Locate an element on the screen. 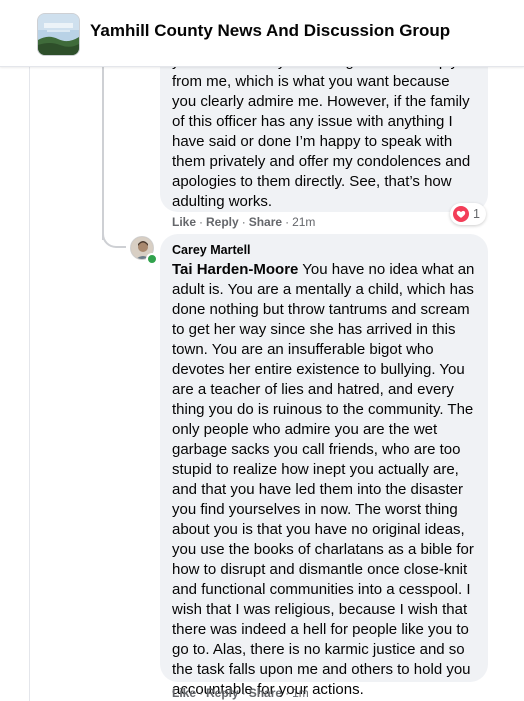 The image size is (524, 701). reaction-badge: 1 is located at coordinates (468, 214).